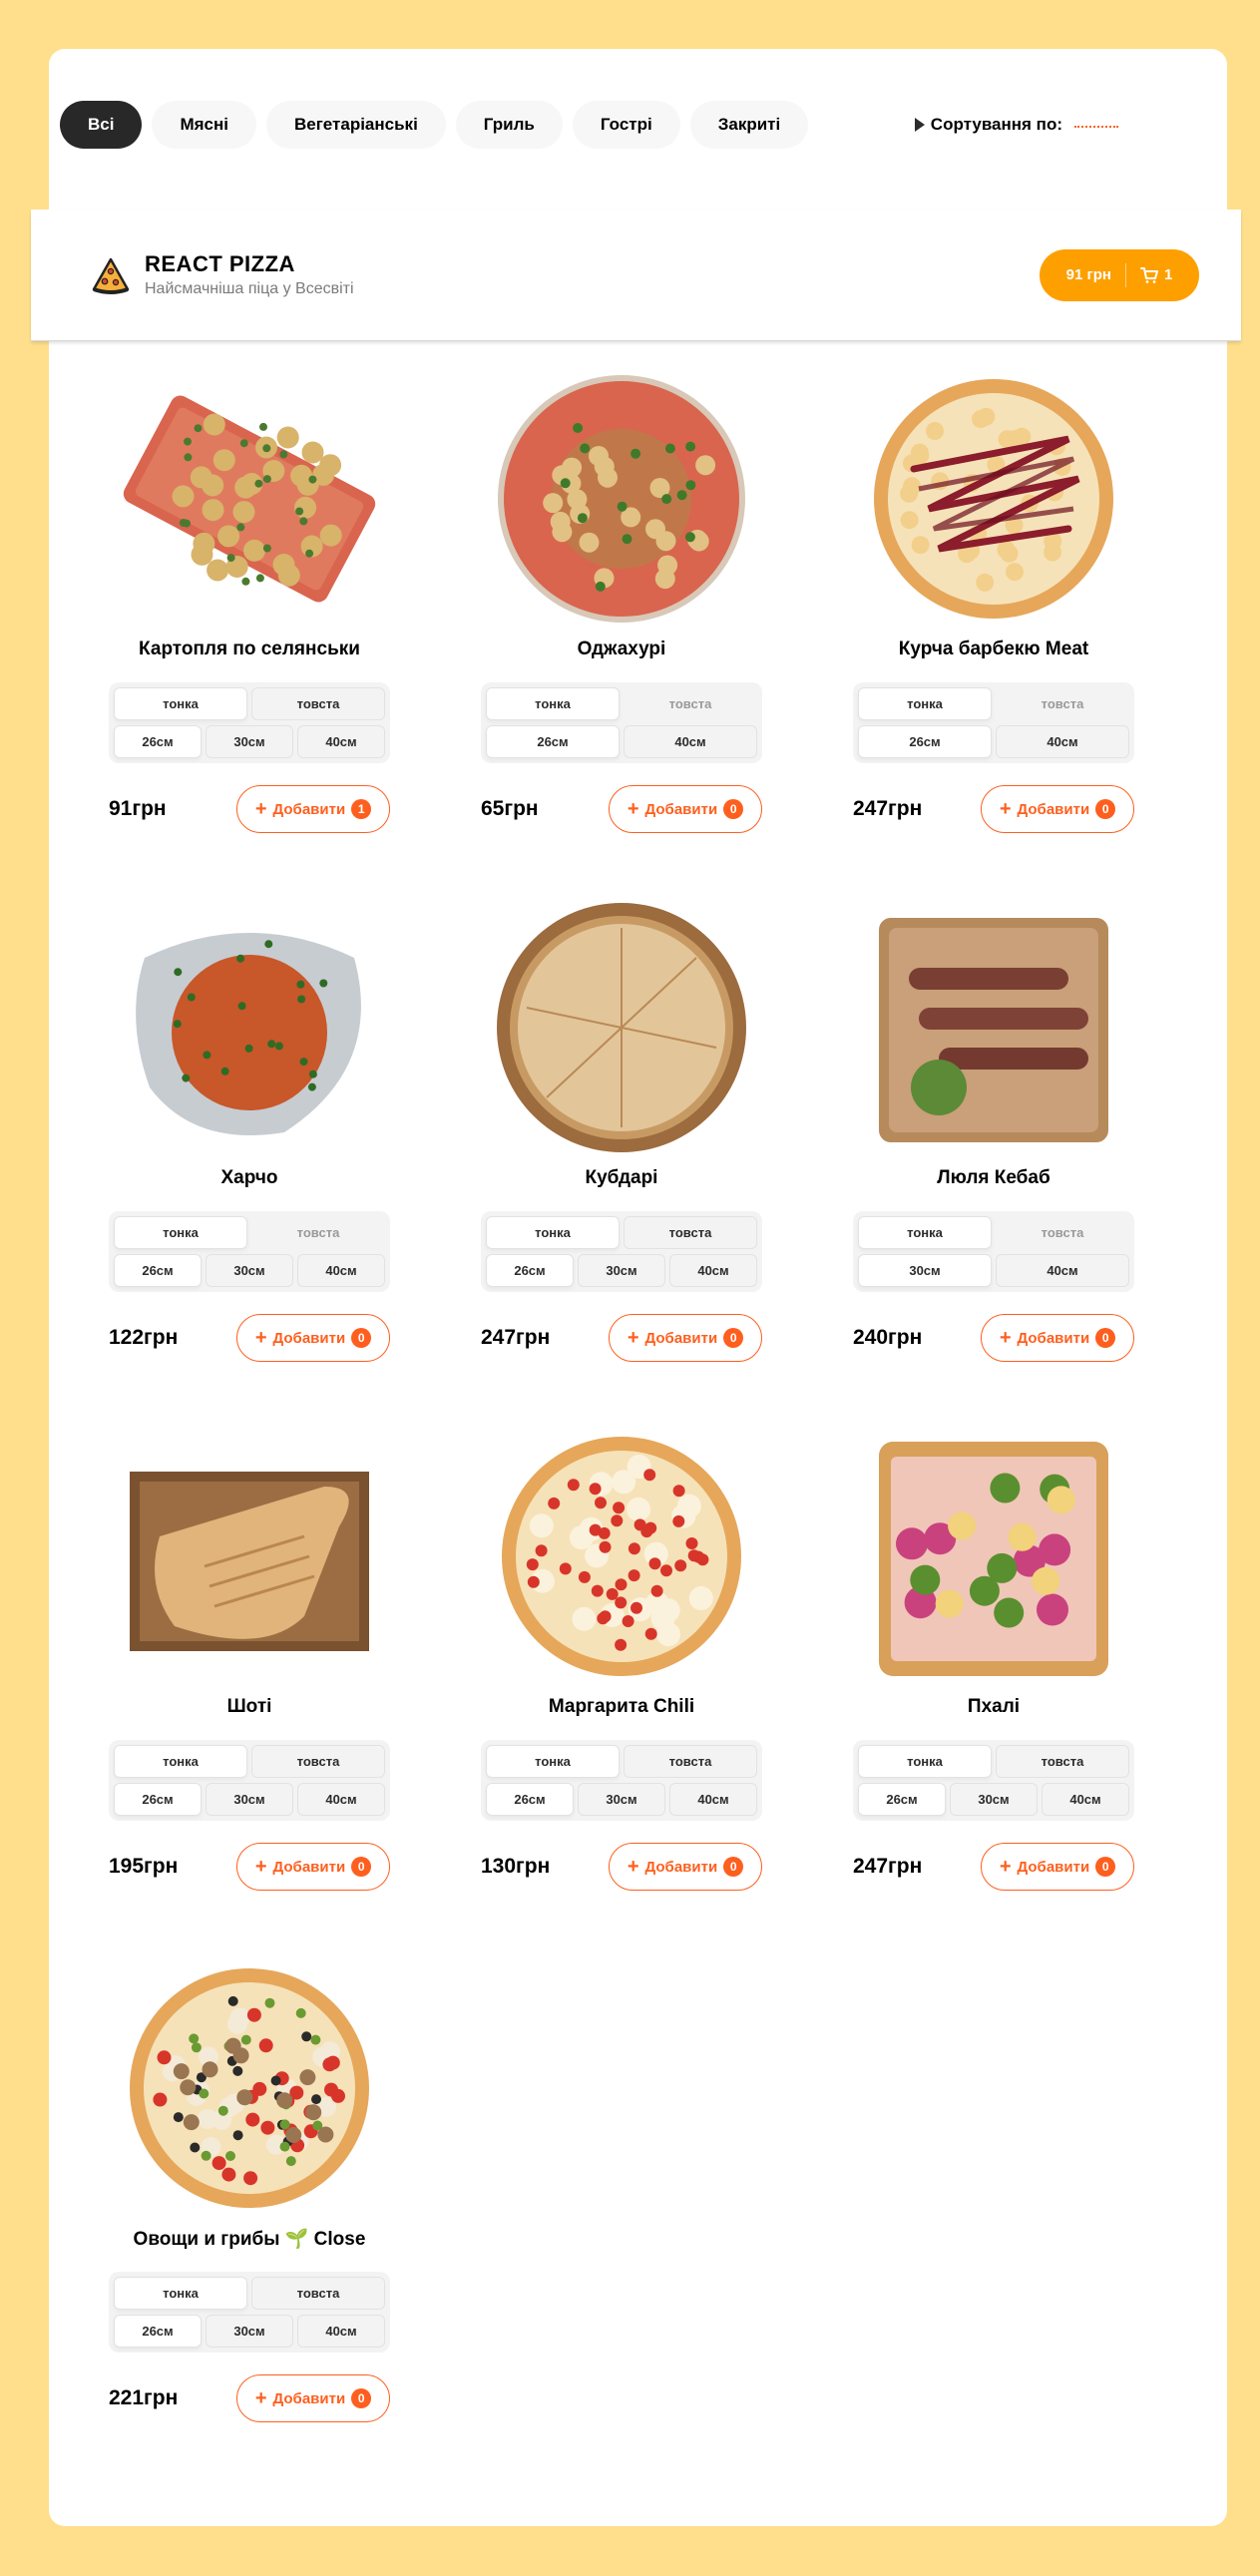 The height and width of the screenshot is (2576, 1260). What do you see at coordinates (749, 125) in the screenshot?
I see `category-5: Закриті` at bounding box center [749, 125].